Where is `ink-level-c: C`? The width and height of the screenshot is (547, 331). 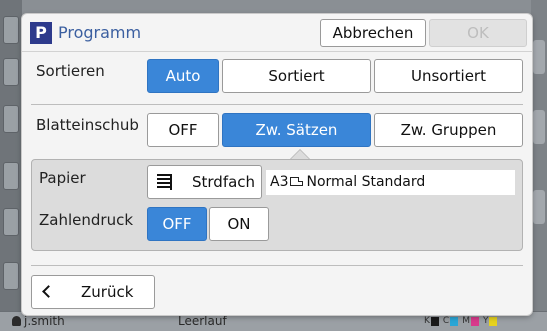
ink-level-c: C is located at coordinates (450, 321).